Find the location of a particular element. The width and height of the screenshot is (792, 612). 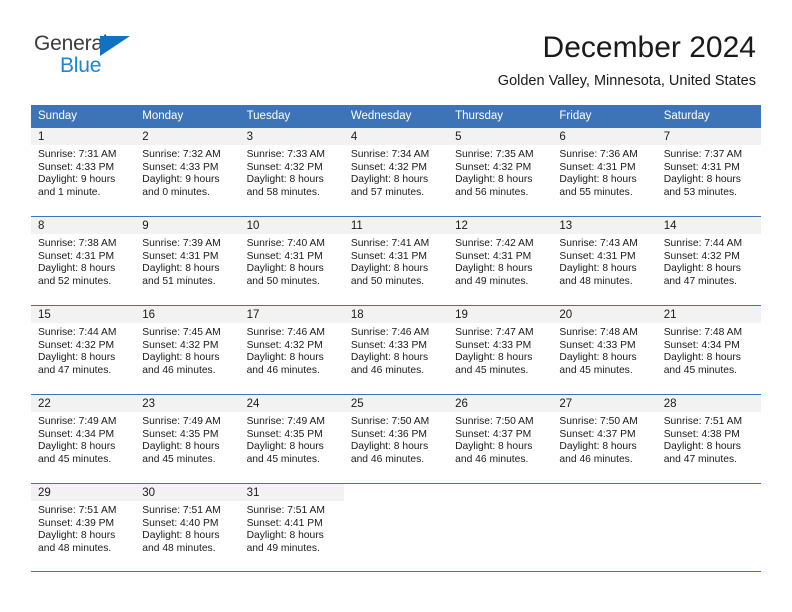

sunset-text: Sunset: 4:35 PM is located at coordinates (284, 434).